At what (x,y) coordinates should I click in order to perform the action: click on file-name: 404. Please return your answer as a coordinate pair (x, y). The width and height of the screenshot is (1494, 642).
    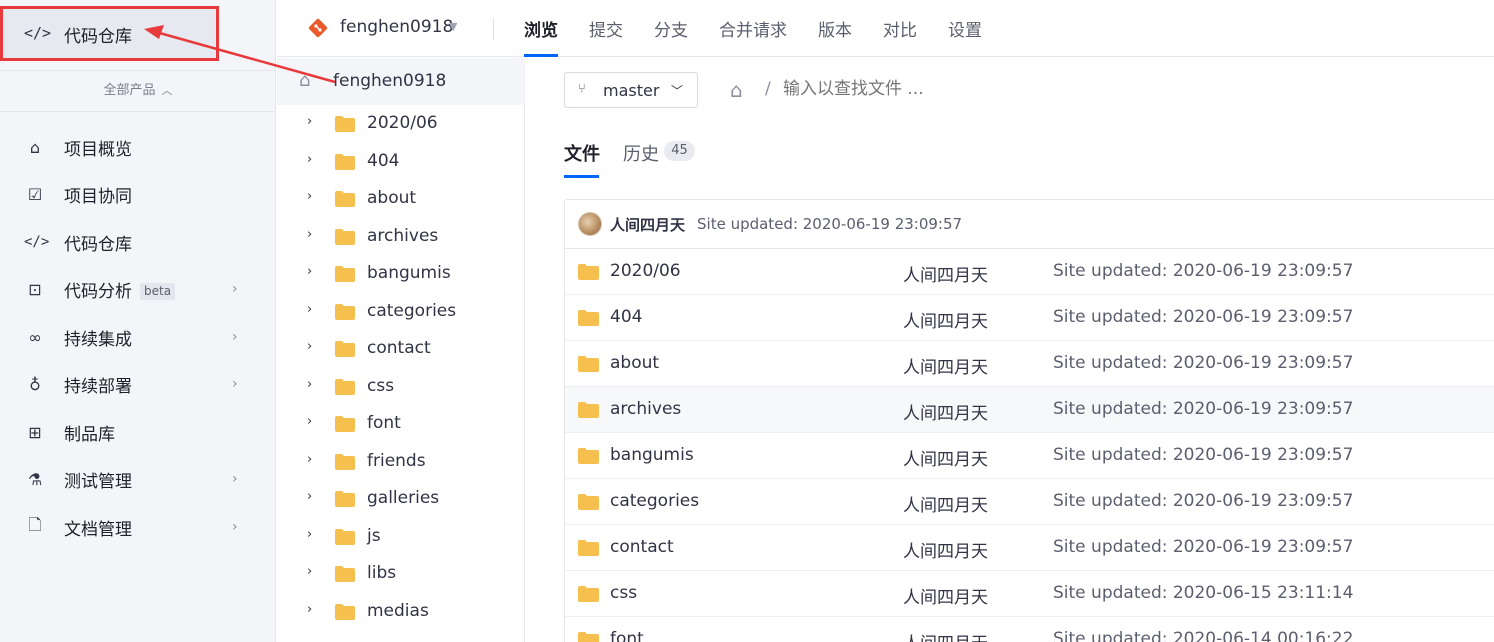
    Looking at the image, I should click on (626, 317).